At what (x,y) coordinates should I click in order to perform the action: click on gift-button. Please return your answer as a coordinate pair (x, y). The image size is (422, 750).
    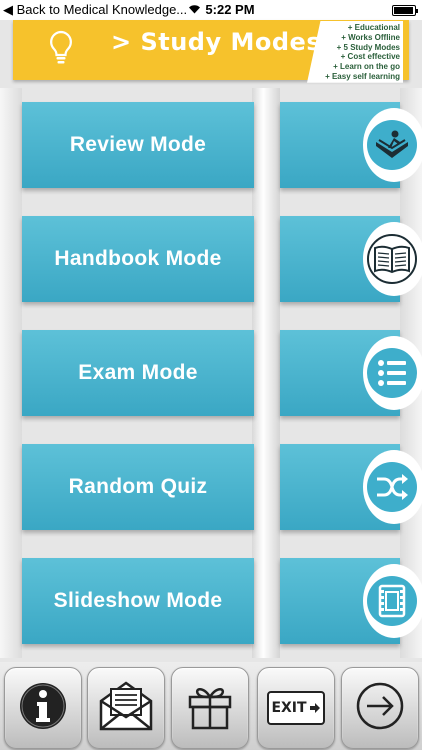
    Looking at the image, I should click on (210, 708).